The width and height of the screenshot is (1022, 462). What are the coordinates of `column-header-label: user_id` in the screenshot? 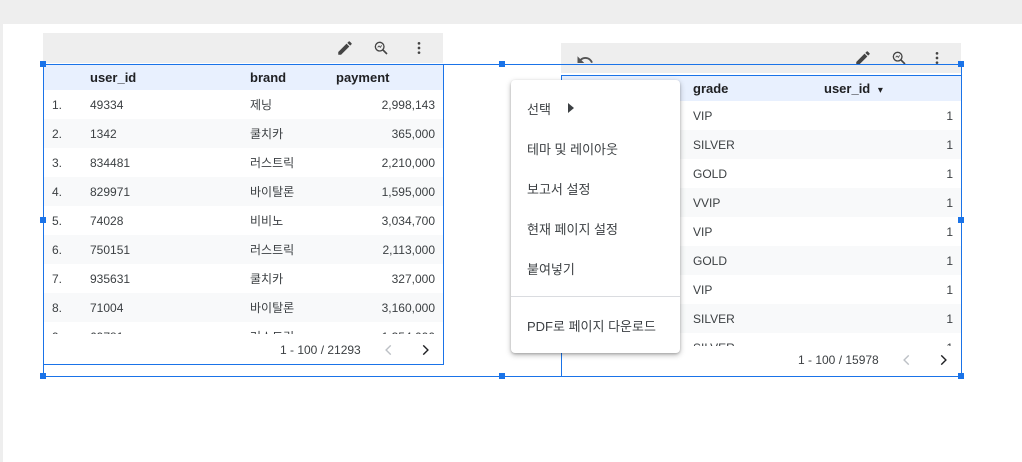 It's located at (847, 88).